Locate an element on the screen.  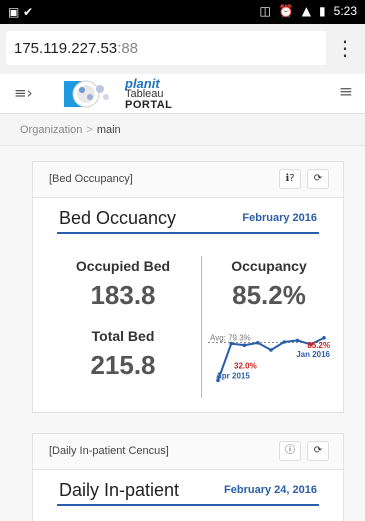
kpi-occupancy: Occupancy 85.2% is located at coordinates (269, 284).